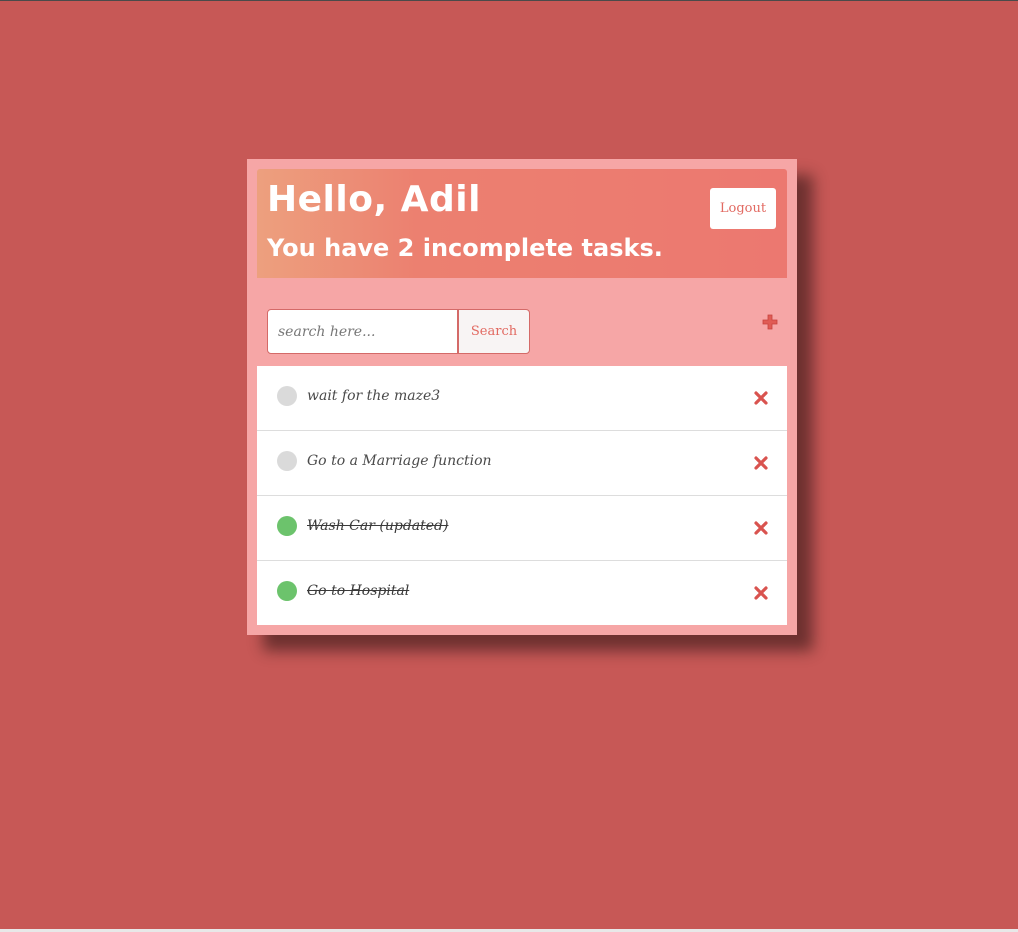 The image size is (1018, 932). I want to click on task-item: wait for the maze3, so click(522, 398).